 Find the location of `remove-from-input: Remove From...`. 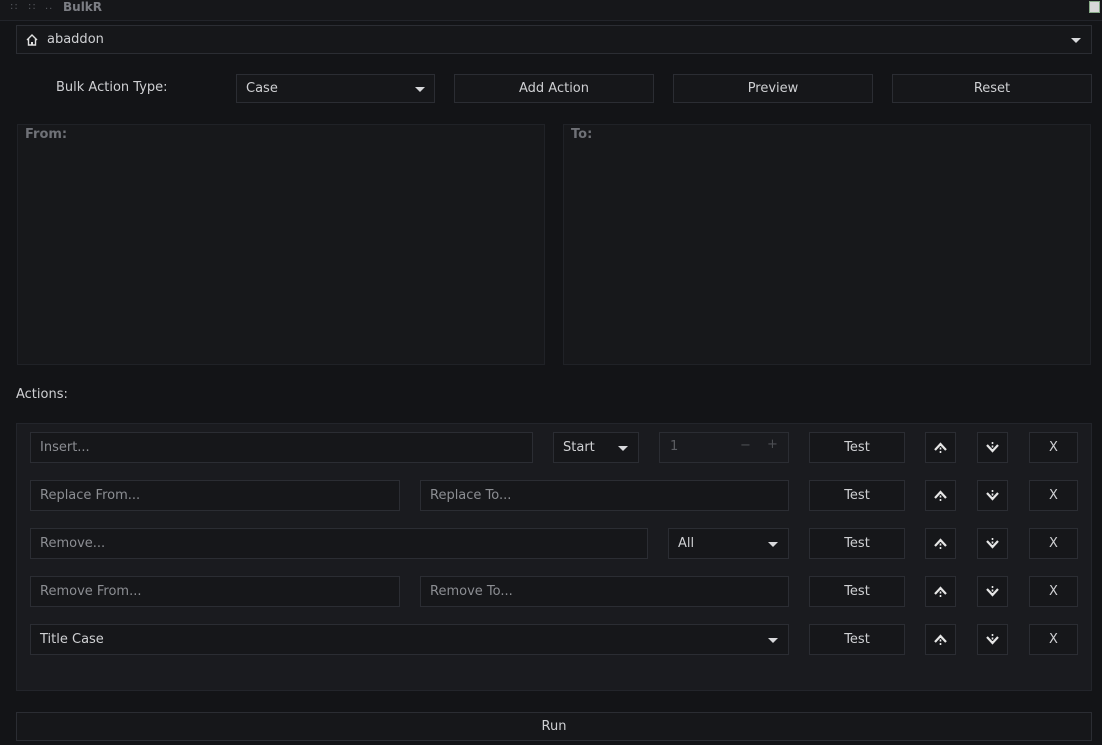

remove-from-input: Remove From... is located at coordinates (215, 591).